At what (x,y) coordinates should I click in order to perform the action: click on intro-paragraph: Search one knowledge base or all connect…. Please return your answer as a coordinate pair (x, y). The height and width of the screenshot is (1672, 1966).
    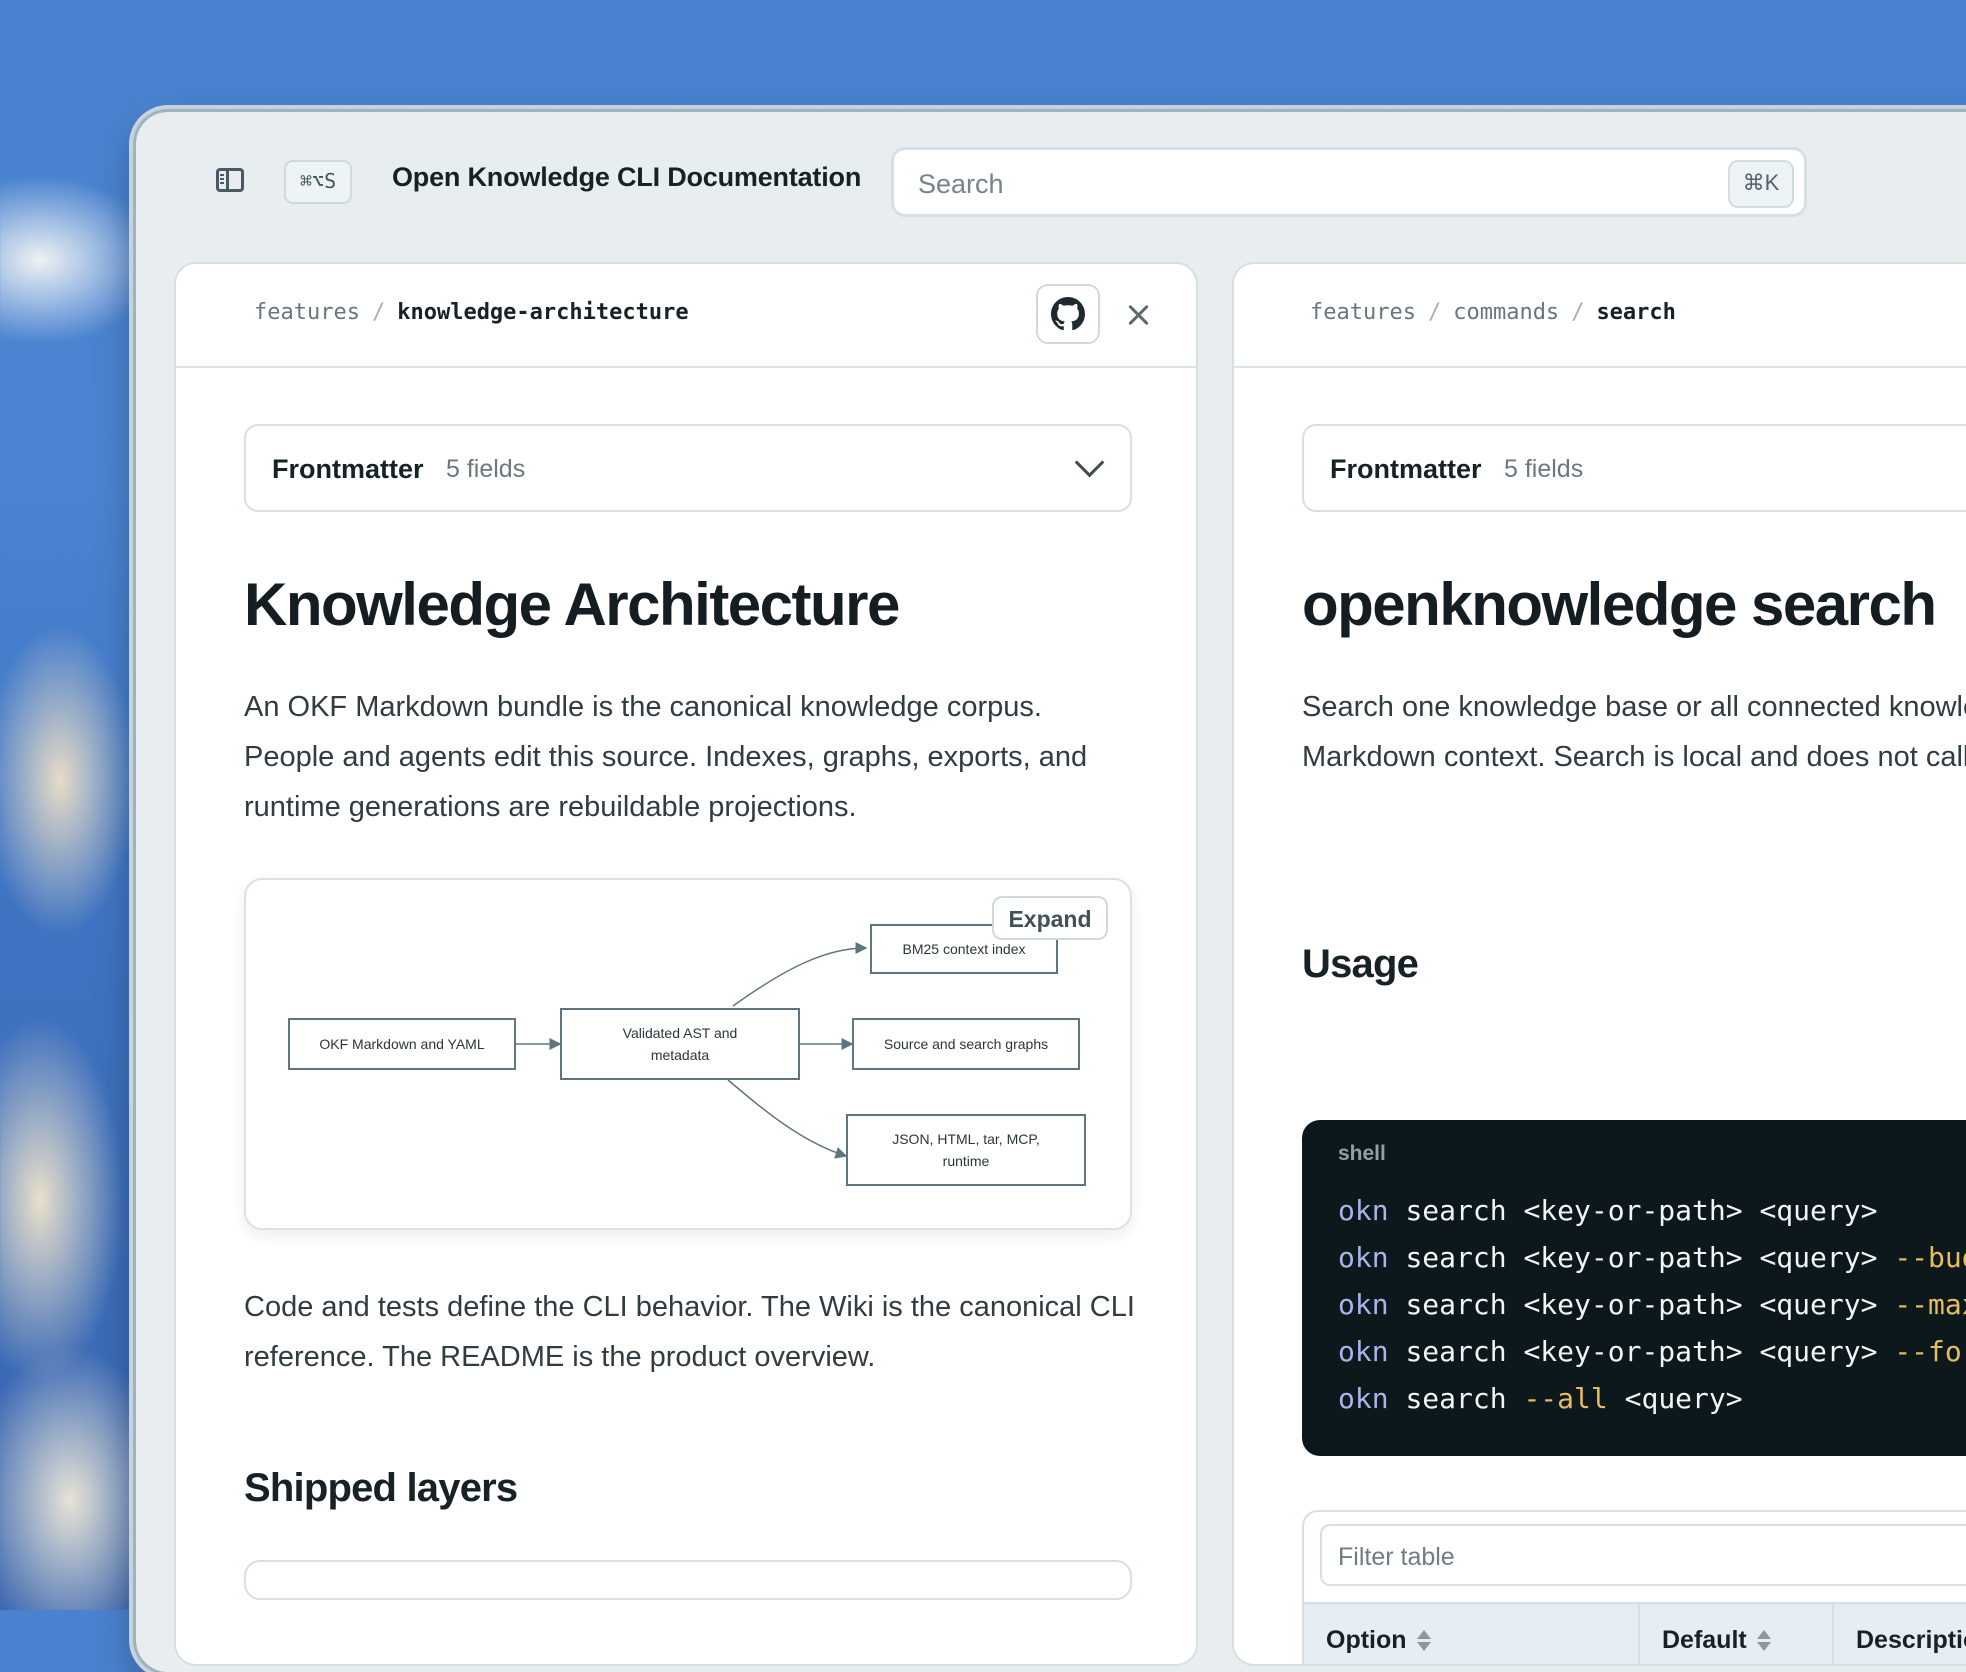
    Looking at the image, I should click on (1634, 732).